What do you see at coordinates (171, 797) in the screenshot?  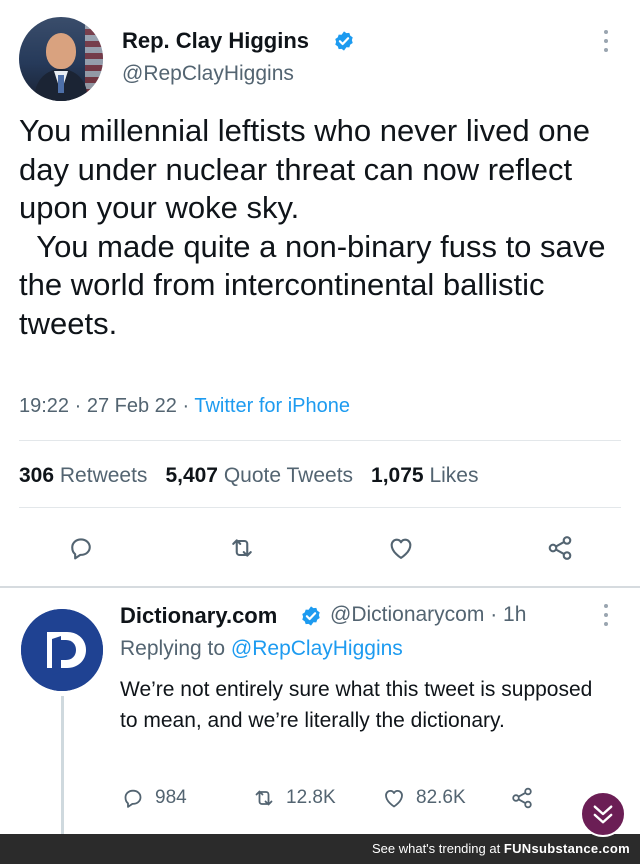 I see `reply-count: 984` at bounding box center [171, 797].